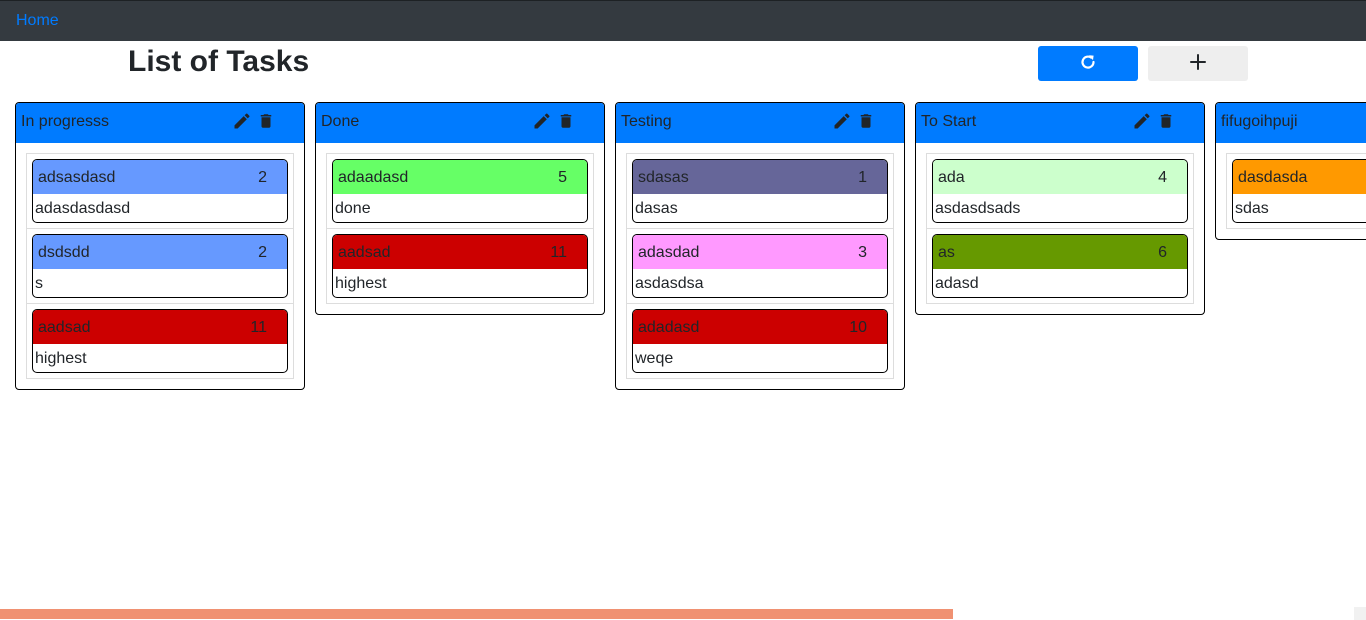 This screenshot has height=620, width=1366. I want to click on column-header: In progresss, so click(160, 123).